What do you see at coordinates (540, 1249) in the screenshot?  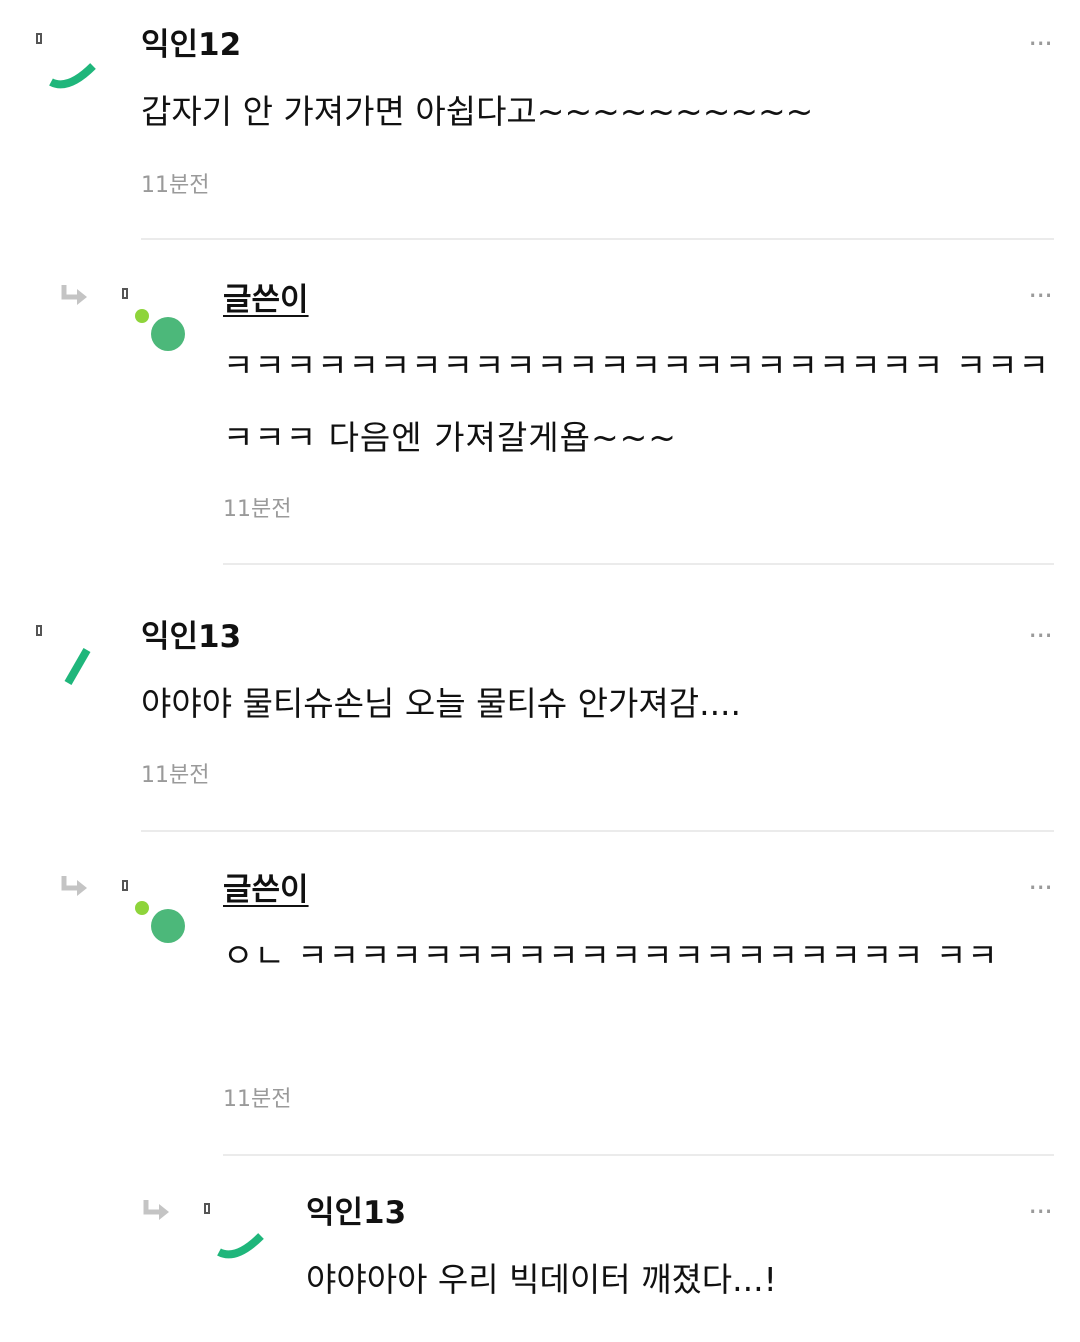 I see `reply-comment: 익인13 ··· 야야아아 우리 빅데이터 깨졌다...!` at bounding box center [540, 1249].